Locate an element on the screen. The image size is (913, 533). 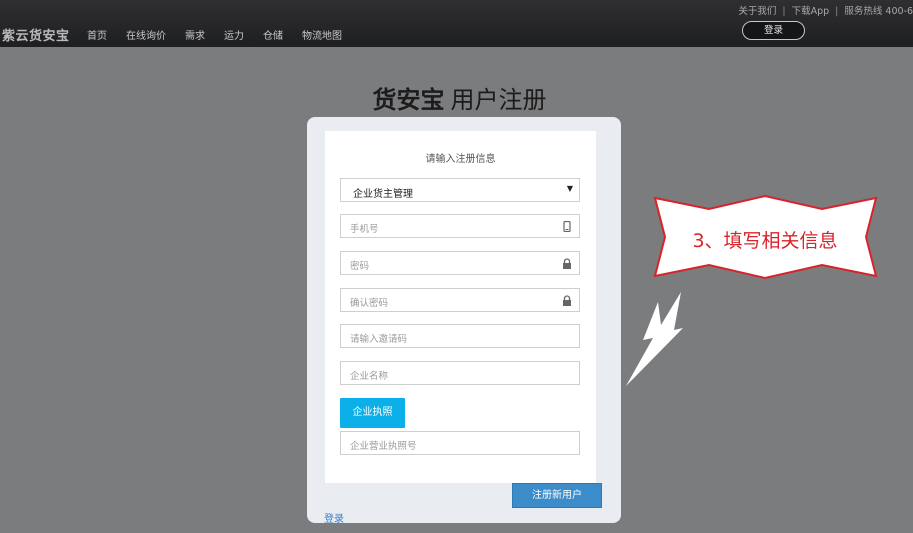
phone-input-placeholder: 手机号 is located at coordinates (364, 229).